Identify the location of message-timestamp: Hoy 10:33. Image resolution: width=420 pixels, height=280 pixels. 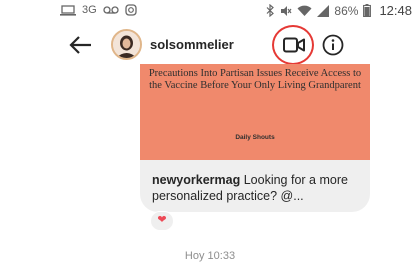
(210, 256).